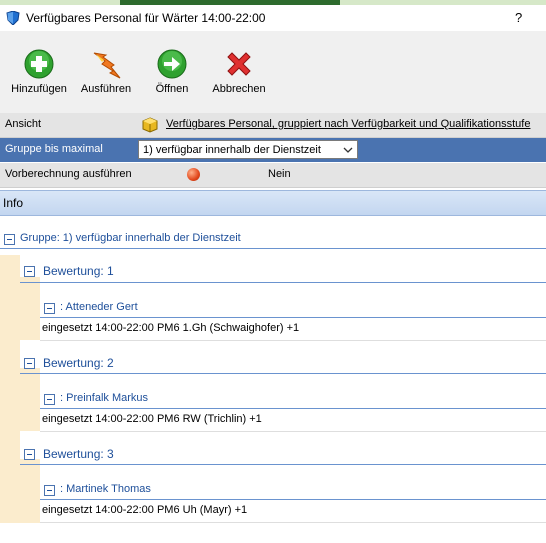 This screenshot has height=543, width=546. Describe the element at coordinates (348, 150) in the screenshot. I see `chevron-down-icon` at that location.